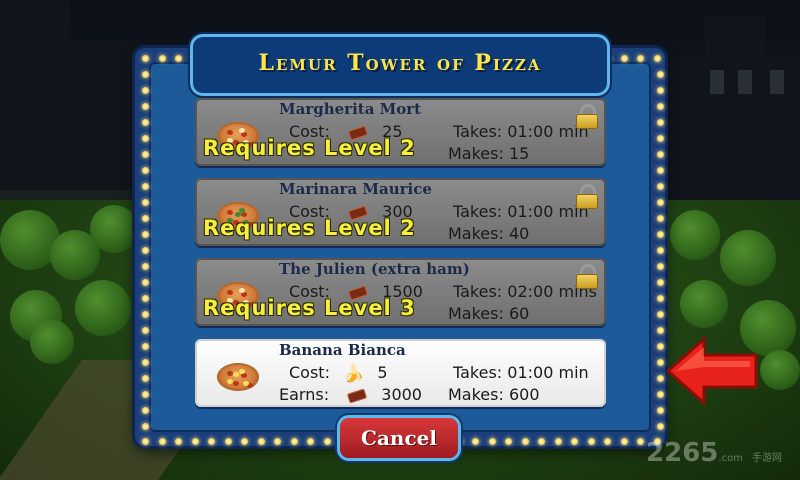  Describe the element at coordinates (350, 109) in the screenshot. I see `recipe-name: Margherita Mort` at that location.